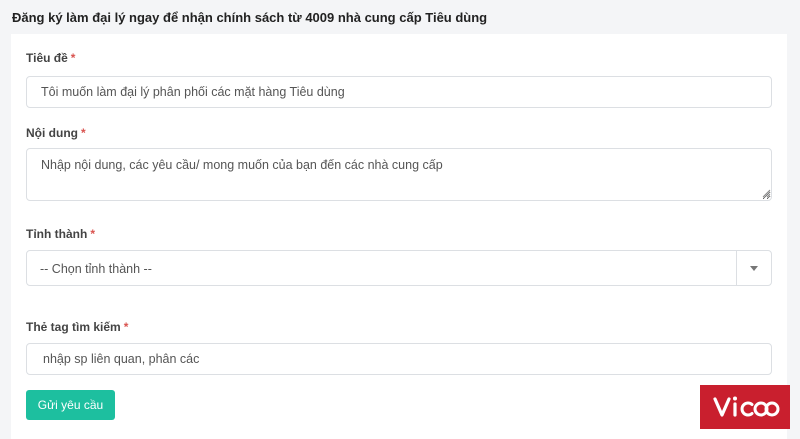  I want to click on tags-label-text: Thẻ tag tìm kiếm, so click(73, 327).